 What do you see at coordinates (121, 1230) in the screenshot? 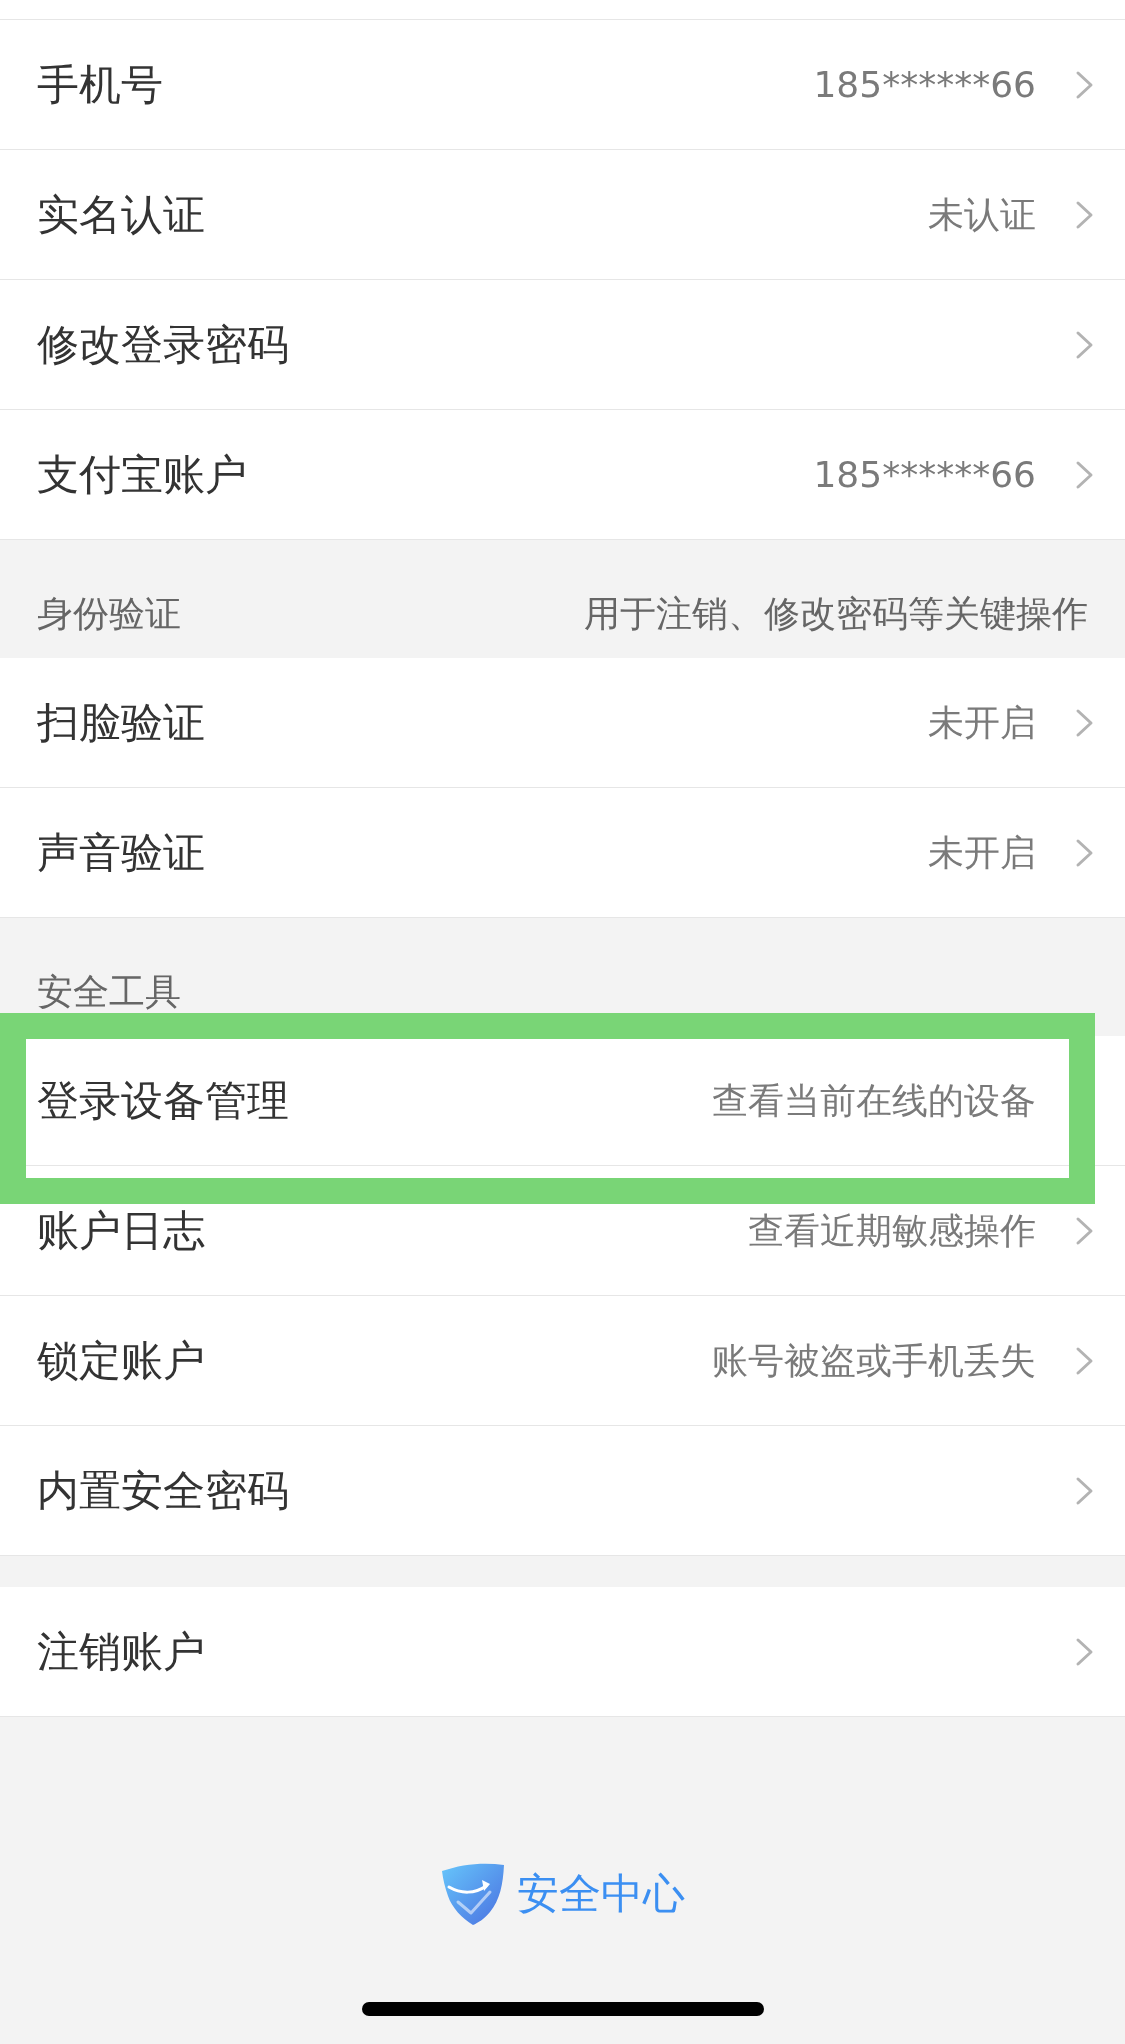
I see `setting-label: 账户日志` at bounding box center [121, 1230].